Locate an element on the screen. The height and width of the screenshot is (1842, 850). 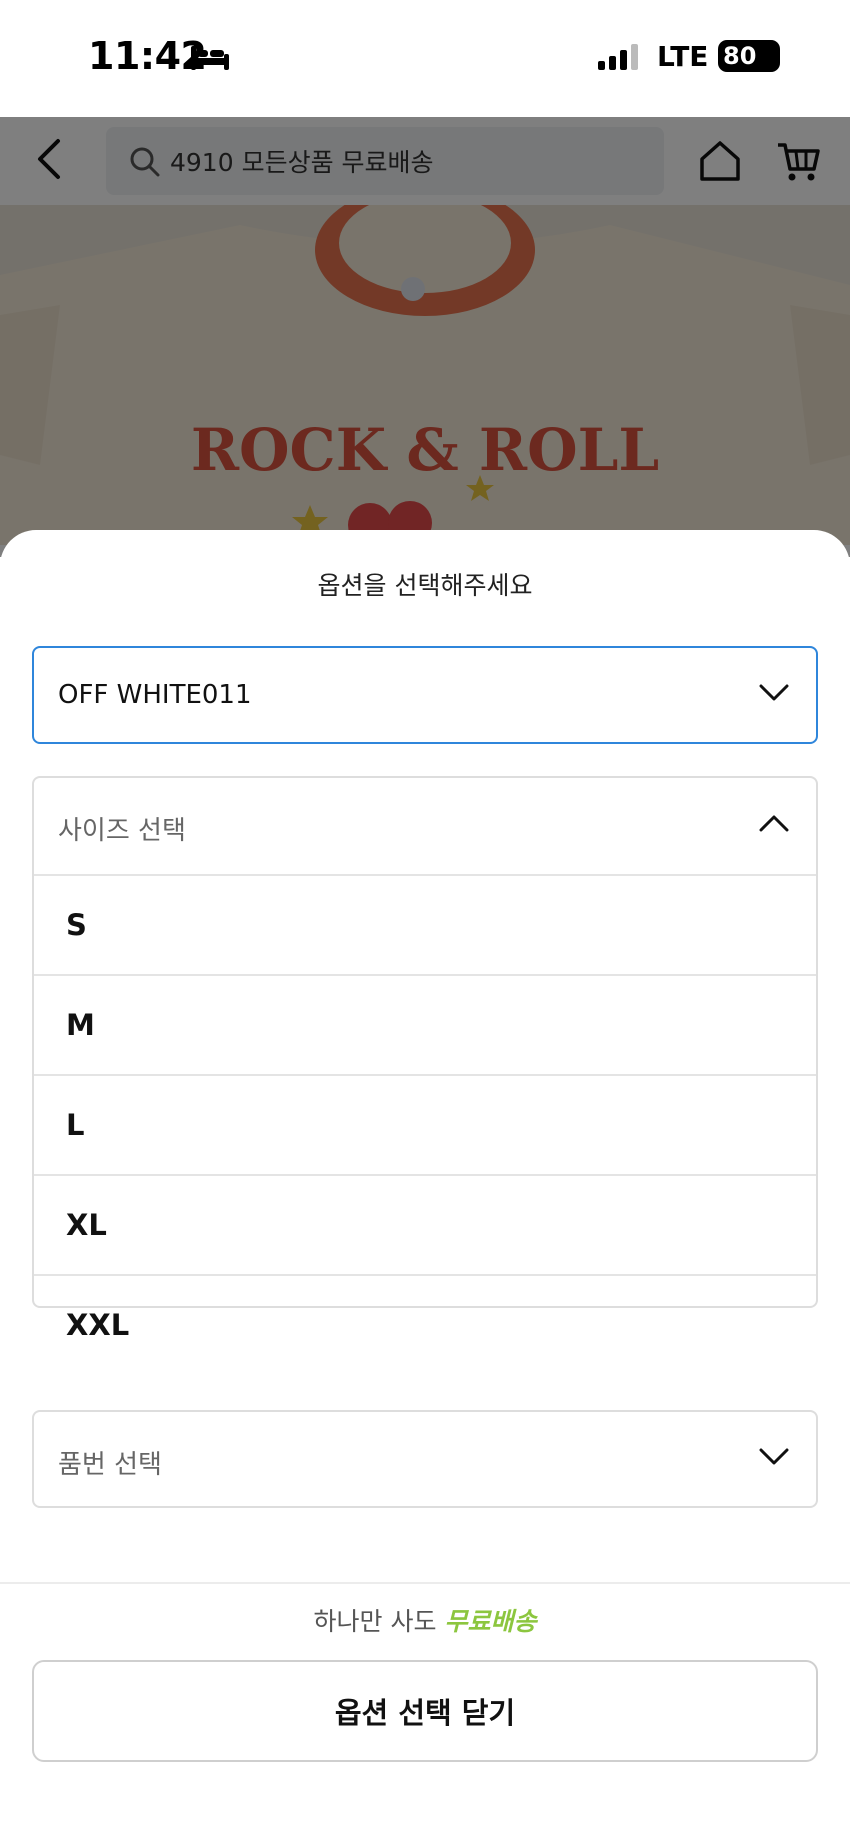
size-select-placeholder: 사이즈 선택 is located at coordinates (122, 831).